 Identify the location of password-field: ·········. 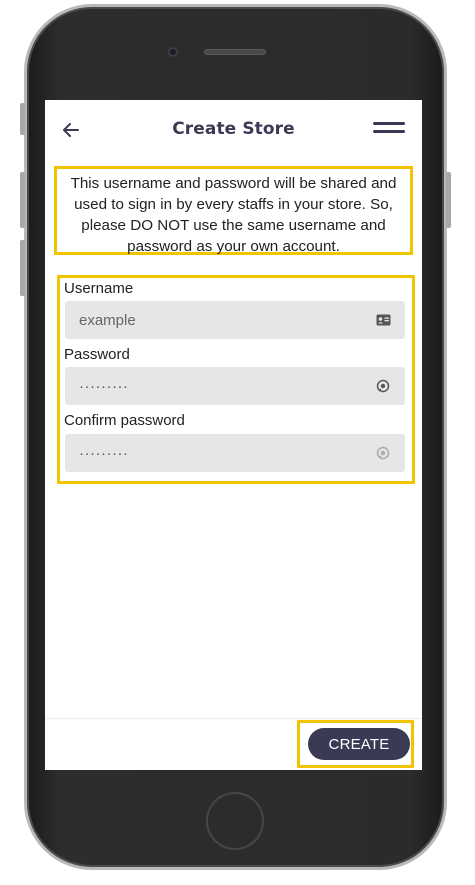
(235, 386).